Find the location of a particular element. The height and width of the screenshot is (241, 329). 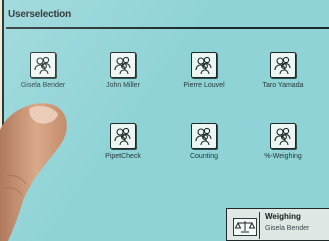

status-user: Gisela Bender is located at coordinates (287, 228).